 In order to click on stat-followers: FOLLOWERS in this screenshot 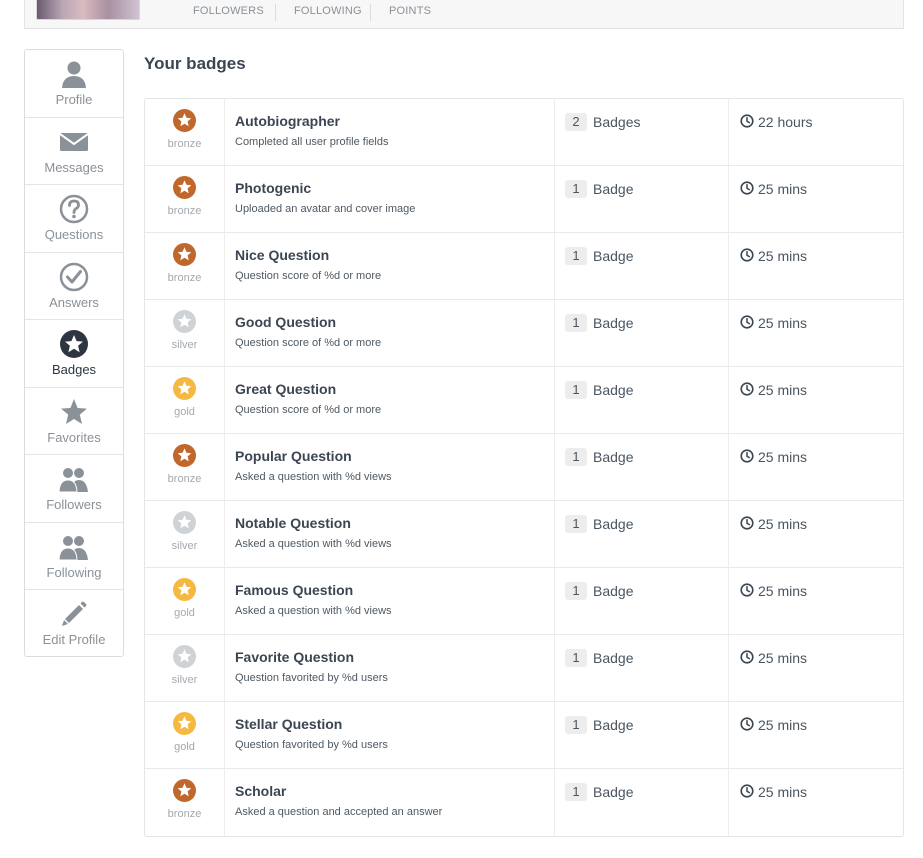, I will do `click(228, 12)`.